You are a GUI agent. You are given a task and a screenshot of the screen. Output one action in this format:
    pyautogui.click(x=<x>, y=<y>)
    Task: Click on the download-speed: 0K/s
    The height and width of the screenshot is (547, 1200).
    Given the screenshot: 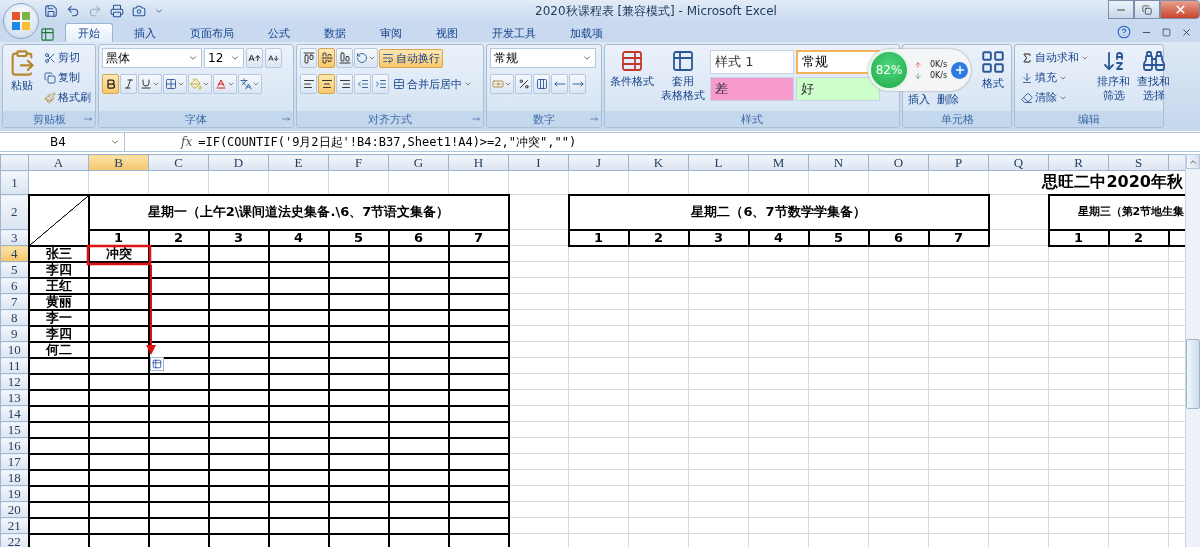 What is the action you would take?
    pyautogui.click(x=939, y=75)
    